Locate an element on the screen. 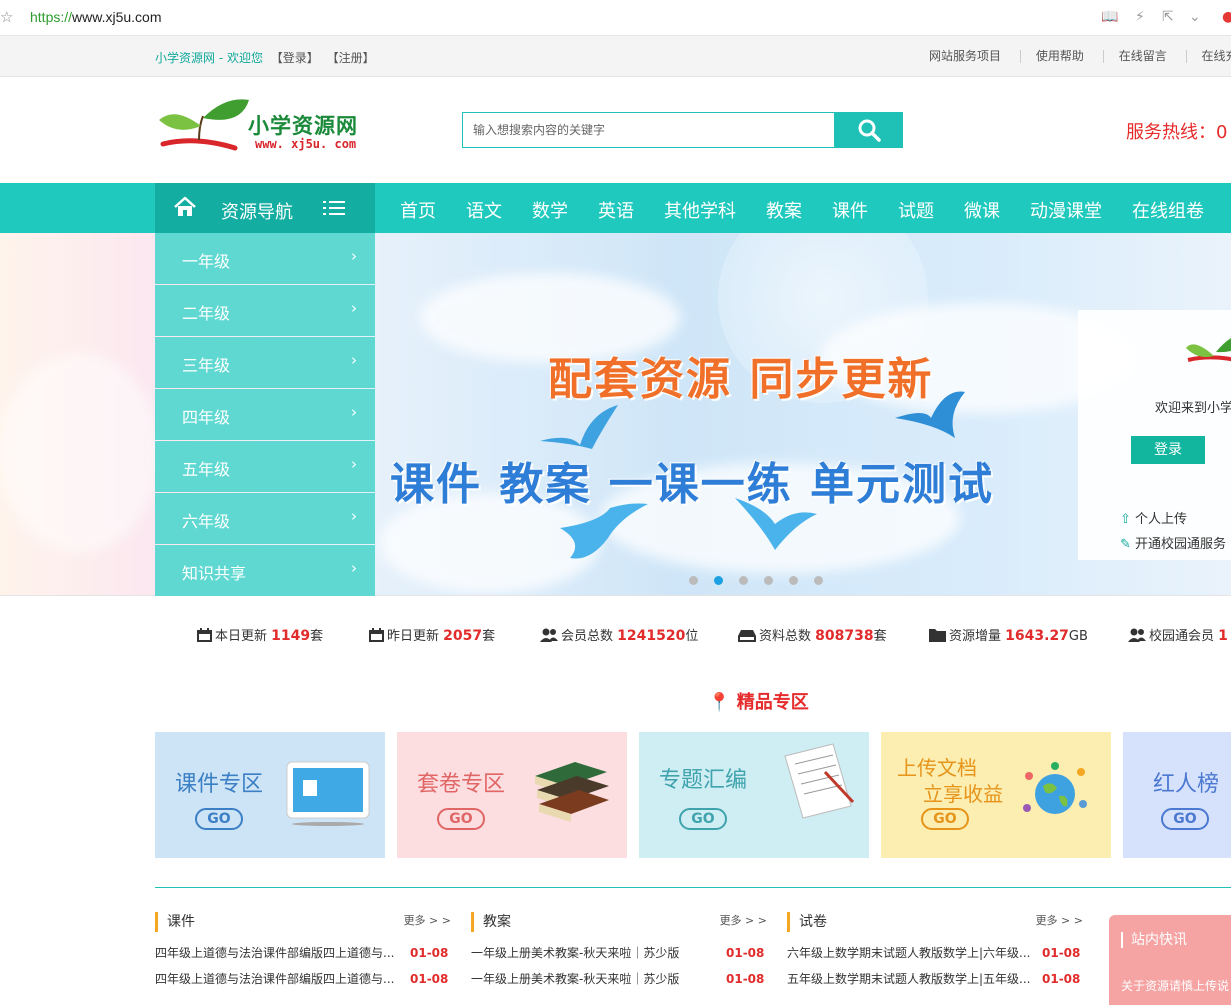  grade-item-knowledge-sharing: 知识共享 › is located at coordinates (265, 570).